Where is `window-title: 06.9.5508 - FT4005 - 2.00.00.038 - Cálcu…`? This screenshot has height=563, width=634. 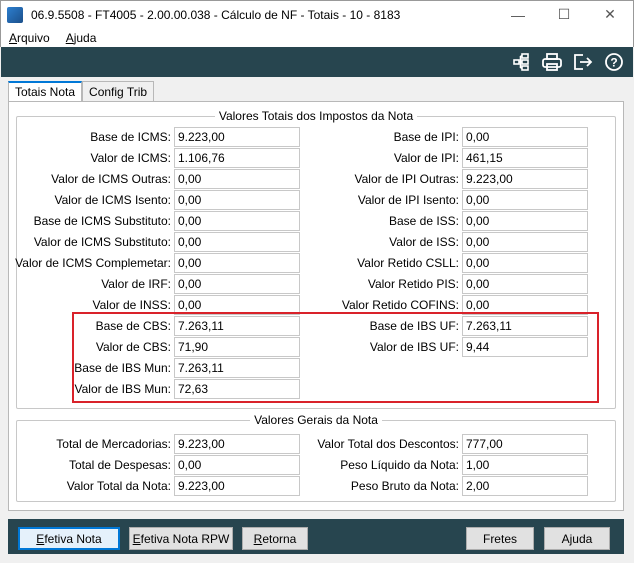 window-title: 06.9.5508 - FT4005 - 2.00.00.038 - Cálcu… is located at coordinates (216, 14).